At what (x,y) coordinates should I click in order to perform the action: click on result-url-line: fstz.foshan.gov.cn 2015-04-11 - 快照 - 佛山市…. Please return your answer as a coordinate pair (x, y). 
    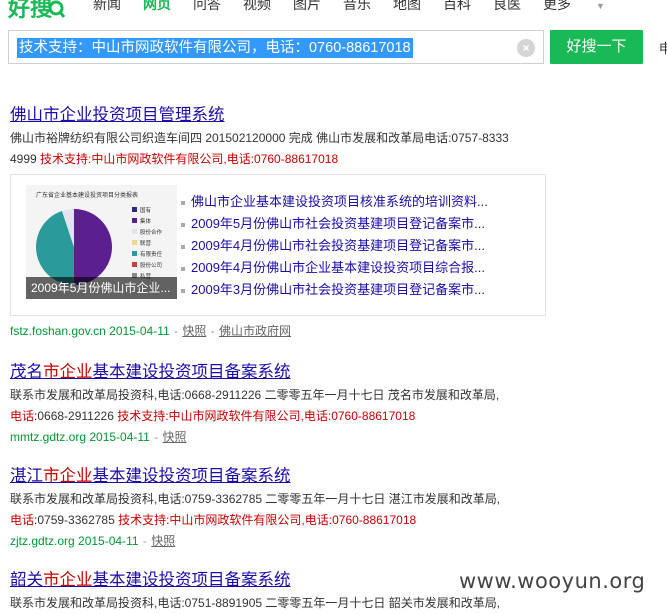
    Looking at the image, I should click on (290, 331).